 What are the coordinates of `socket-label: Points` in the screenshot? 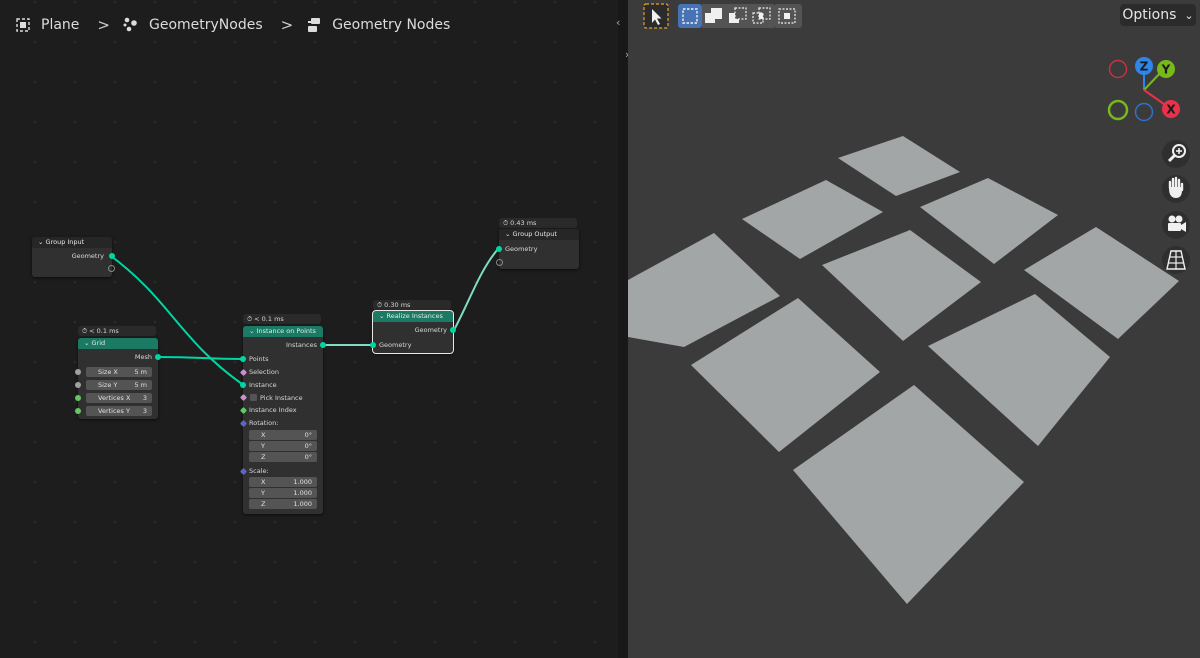 It's located at (259, 359).